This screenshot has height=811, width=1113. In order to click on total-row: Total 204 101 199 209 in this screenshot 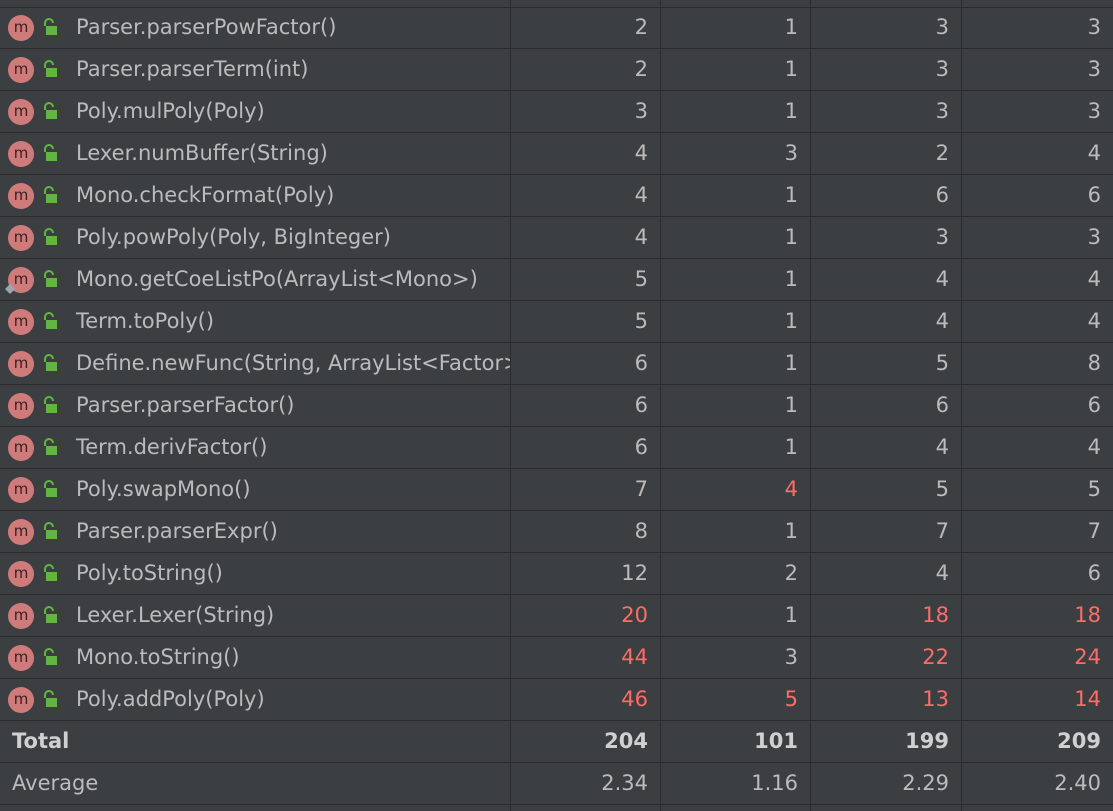, I will do `click(556, 742)`.